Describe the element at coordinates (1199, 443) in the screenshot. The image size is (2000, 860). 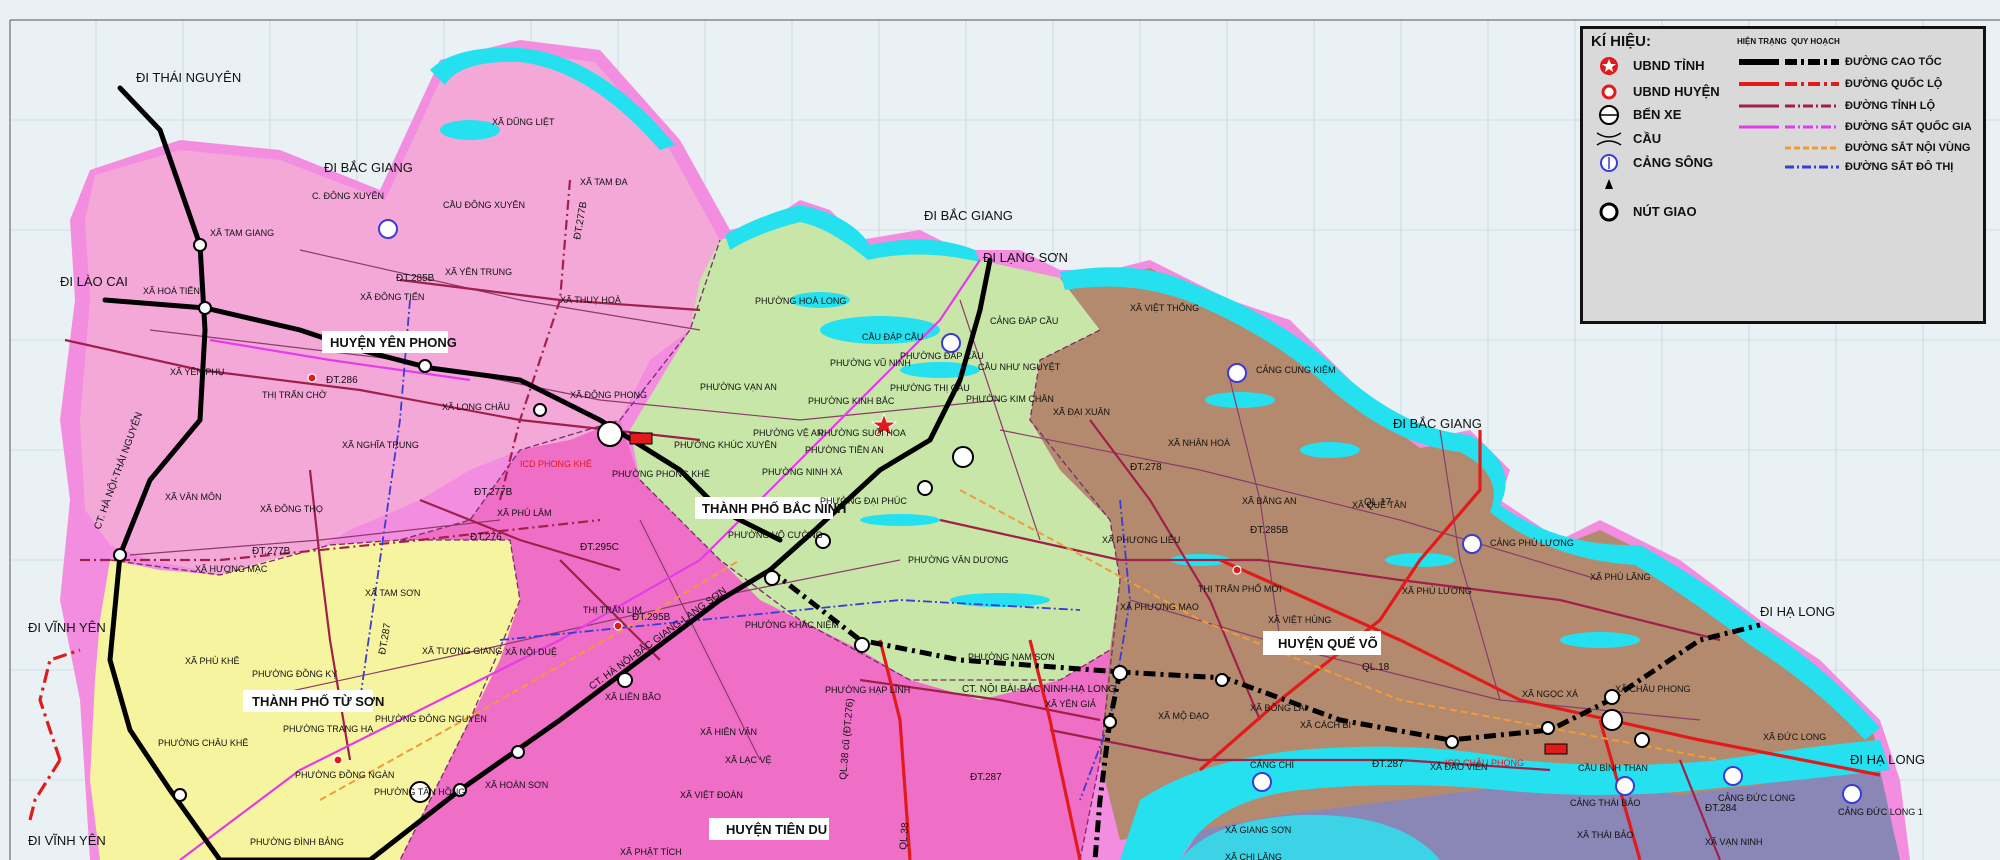
I see `place-label: XÃ NHÂN HOÀ` at that location.